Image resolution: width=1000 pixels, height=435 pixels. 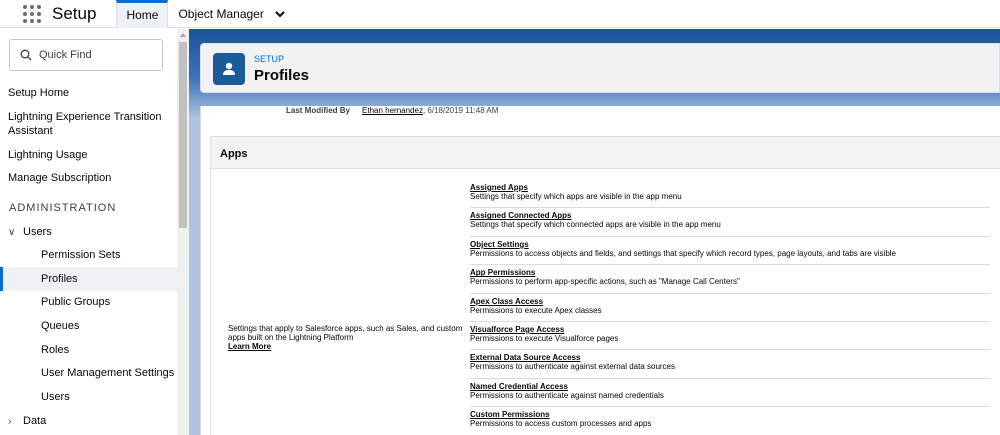 I want to click on tab-object-manager-label: Object Manager, so click(x=221, y=13).